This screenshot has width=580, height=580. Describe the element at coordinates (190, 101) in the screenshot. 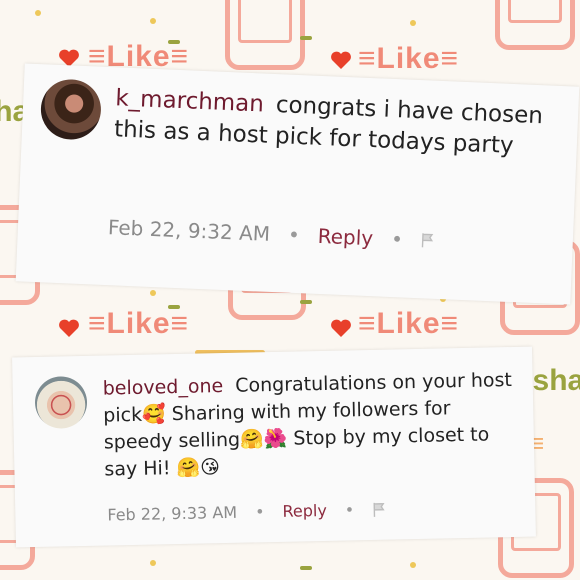

I see `username-link: k_marchman` at that location.